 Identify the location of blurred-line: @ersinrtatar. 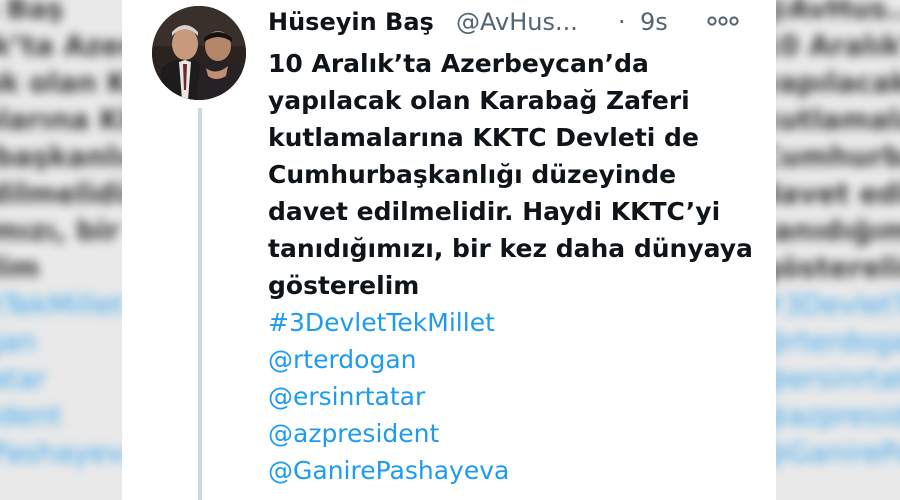
(830, 378).